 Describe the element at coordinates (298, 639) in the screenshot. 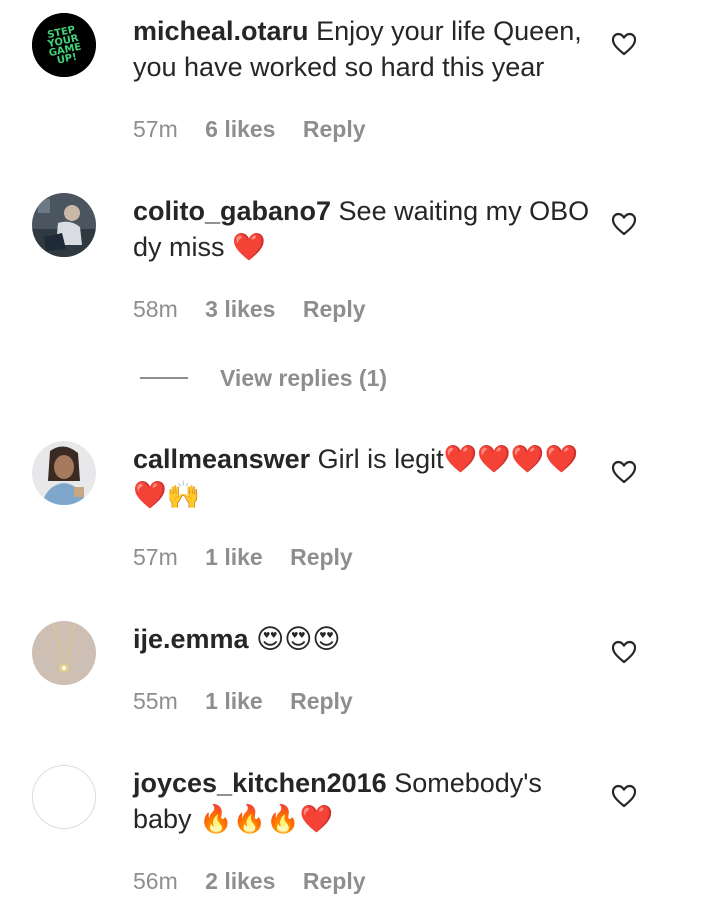

I see `comment-body: 😍😍😍` at that location.